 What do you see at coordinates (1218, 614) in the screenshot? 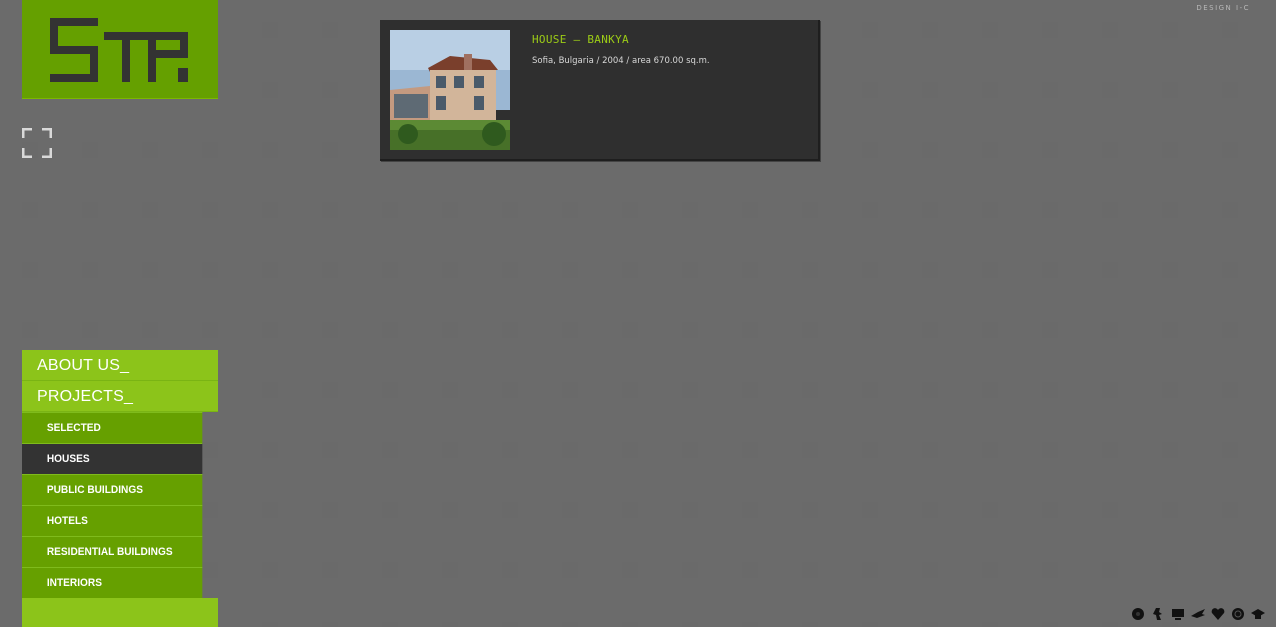
I see `heart-icon` at bounding box center [1218, 614].